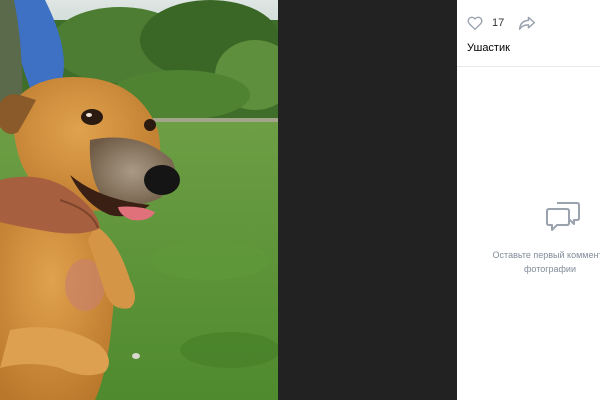  What do you see at coordinates (550, 269) in the screenshot?
I see `no-comments-line-2: фотографии` at bounding box center [550, 269].